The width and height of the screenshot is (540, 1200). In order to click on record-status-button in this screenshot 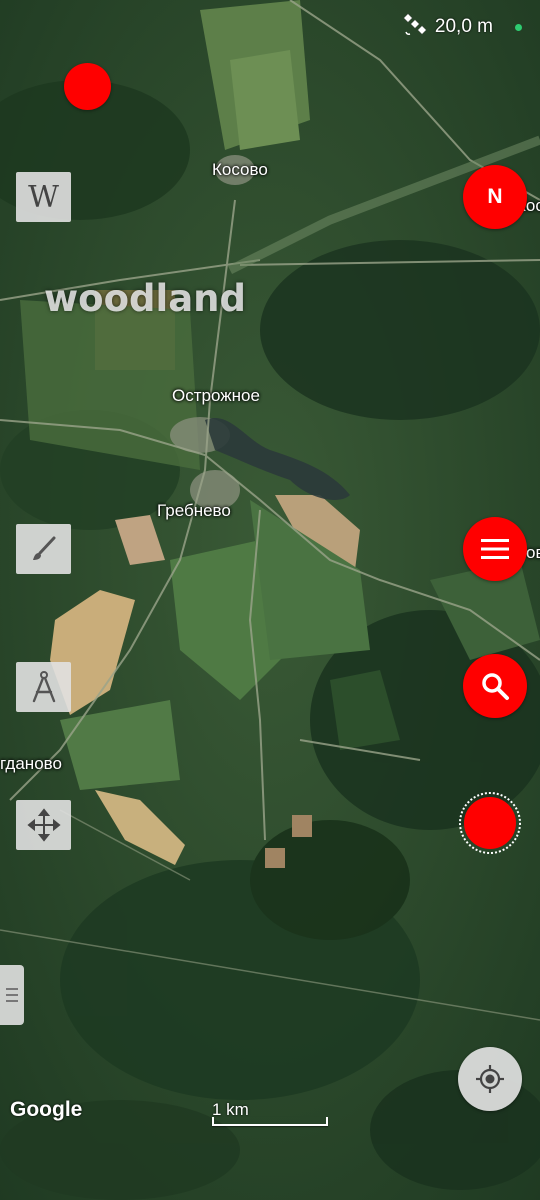, I will do `click(87, 86)`.